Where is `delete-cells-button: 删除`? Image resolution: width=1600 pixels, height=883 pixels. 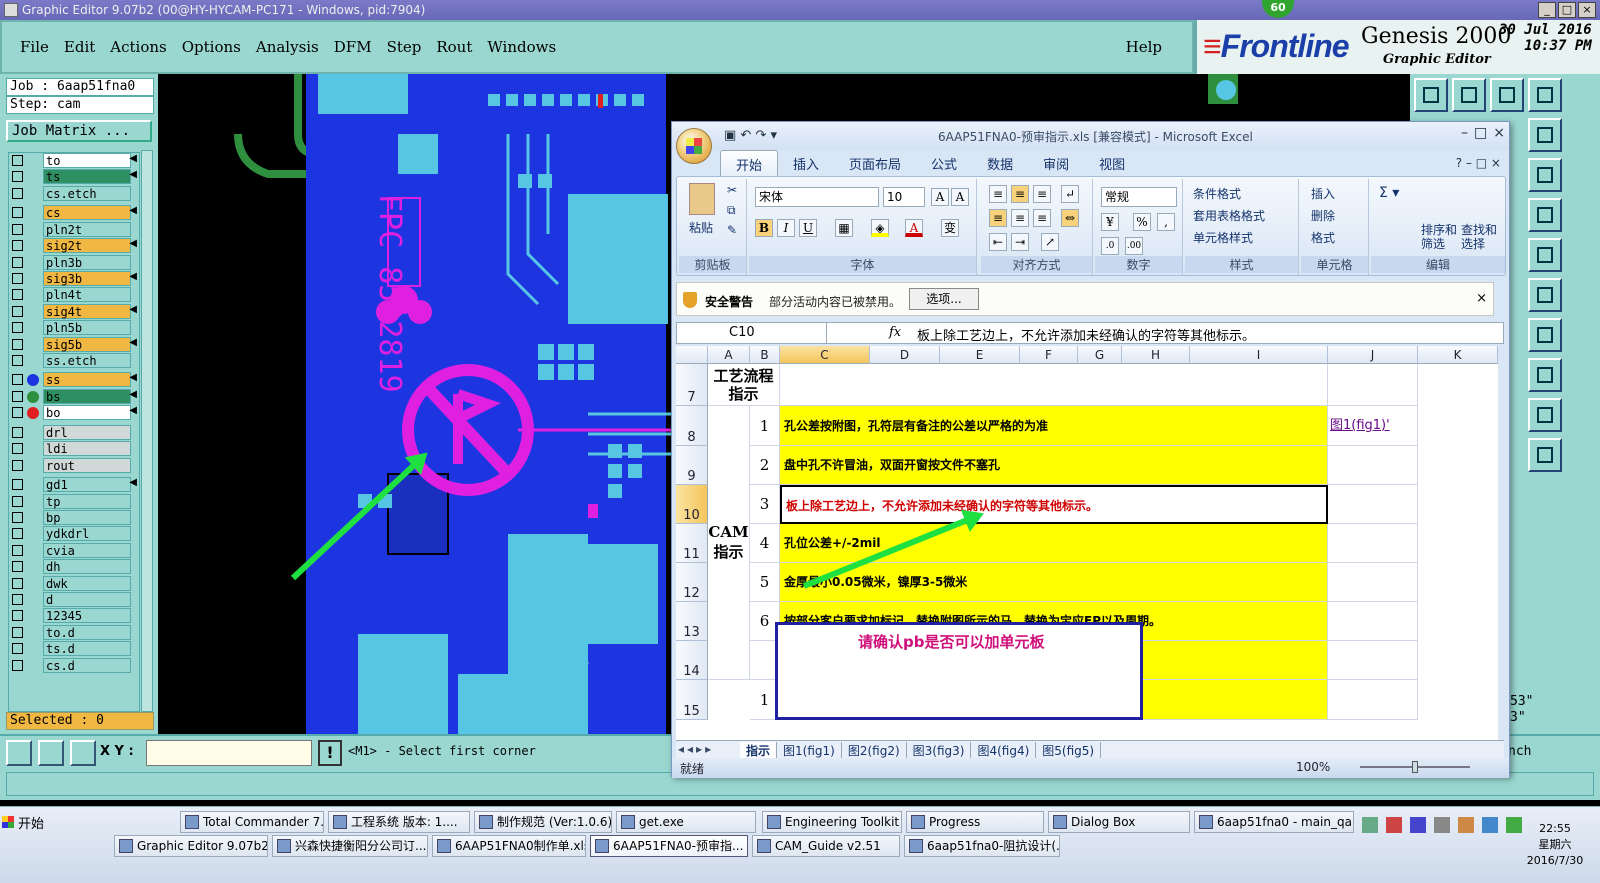 delete-cells-button: 删除 is located at coordinates (1323, 215).